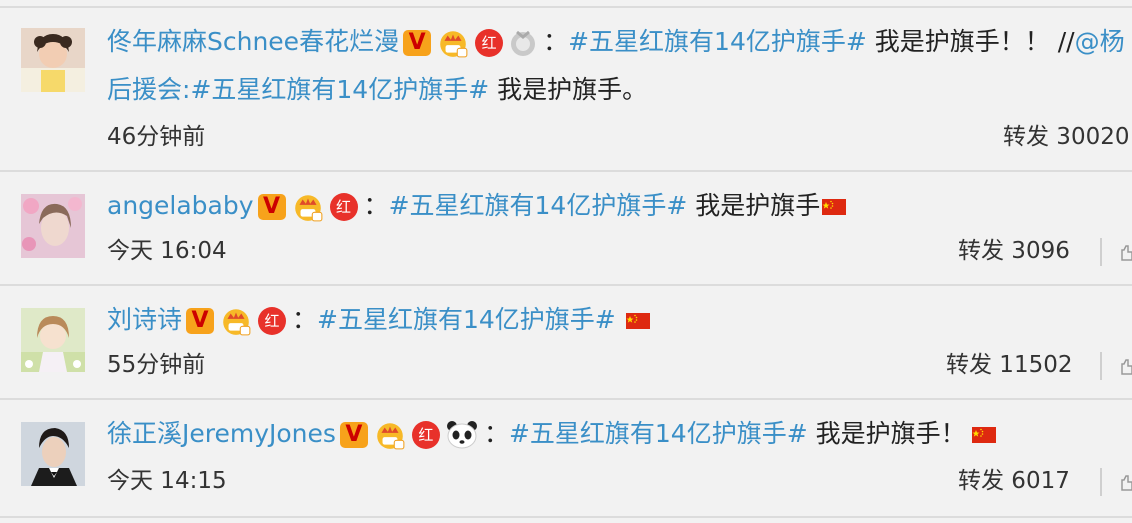 This screenshot has height=523, width=1132. I want to click on repost-count-button: 转发 3096, so click(1014, 251).